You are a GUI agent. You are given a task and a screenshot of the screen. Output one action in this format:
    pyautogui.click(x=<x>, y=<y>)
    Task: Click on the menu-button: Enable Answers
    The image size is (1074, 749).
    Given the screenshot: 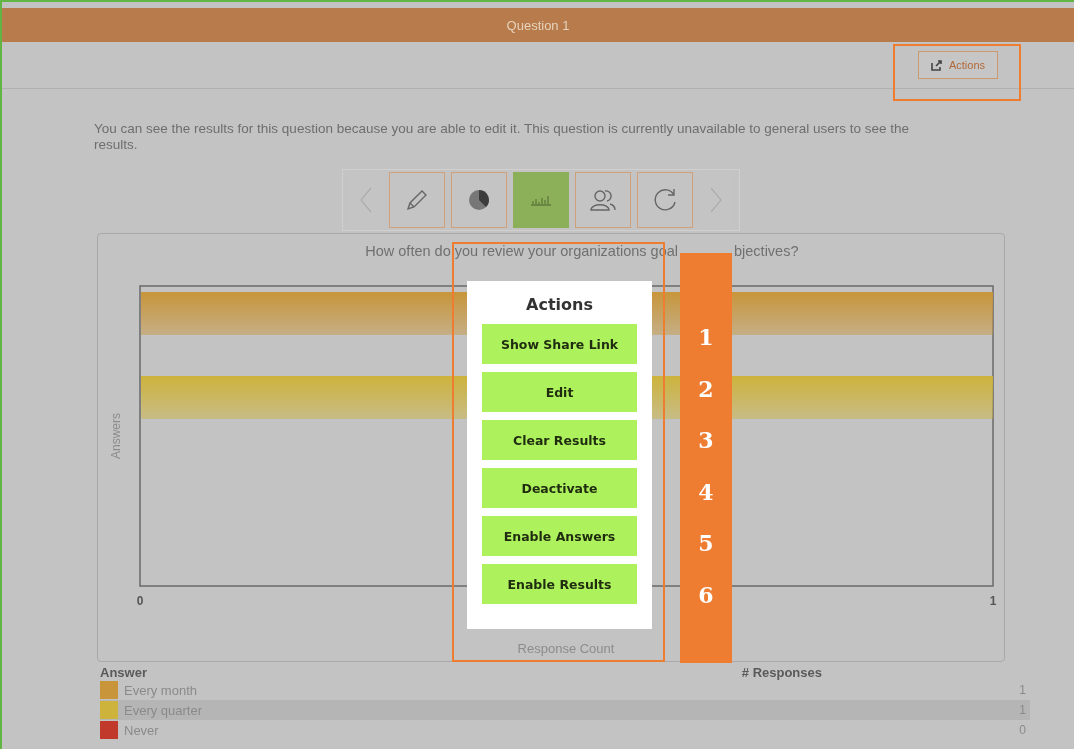 What is the action you would take?
    pyautogui.click(x=559, y=536)
    